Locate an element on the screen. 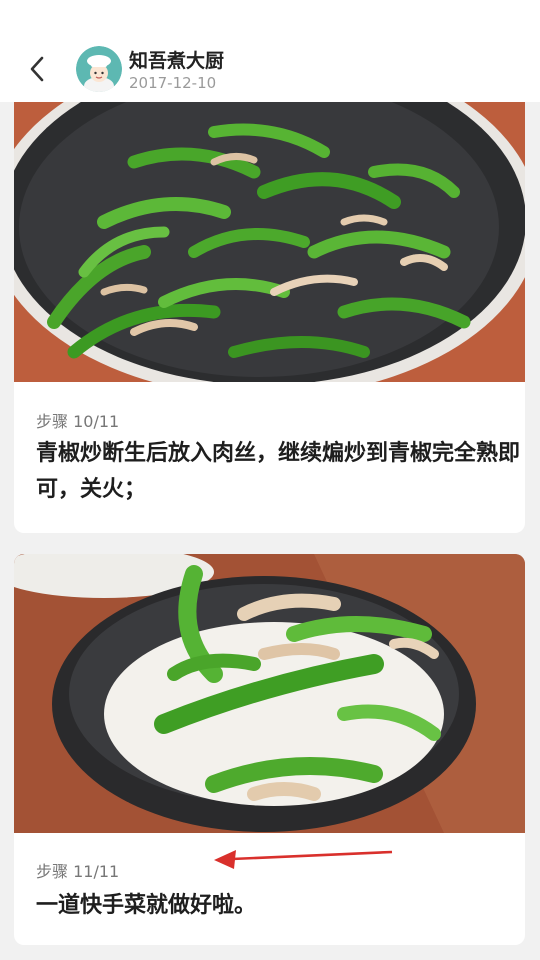 This screenshot has width=540, height=960. step-number-label: 步骤 10/11 is located at coordinates (78, 421).